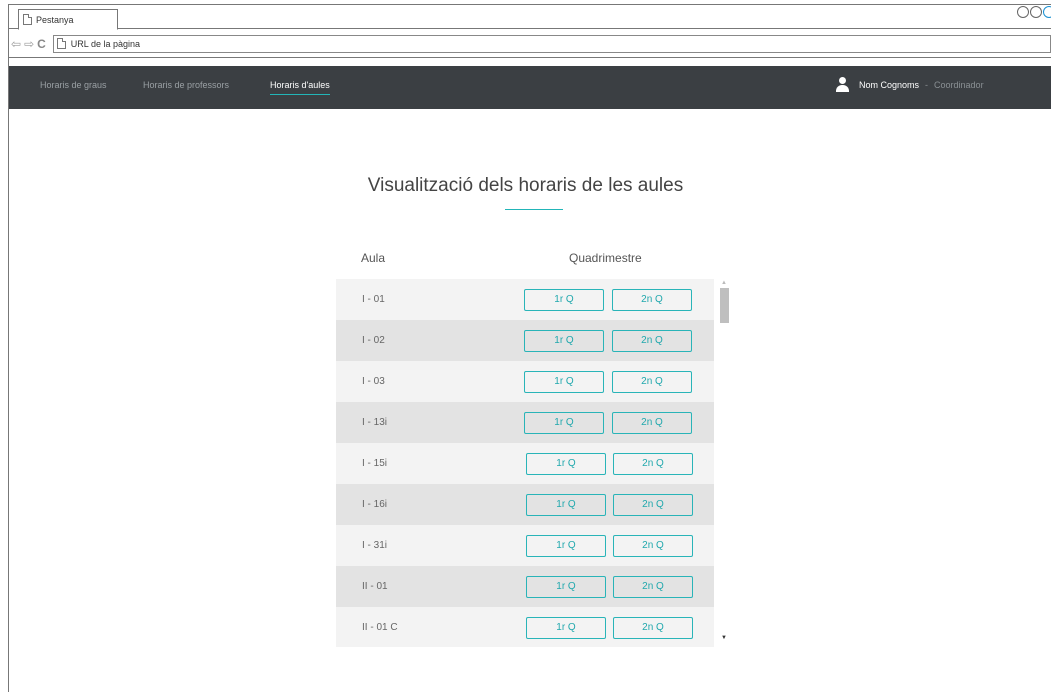 The height and width of the screenshot is (692, 1051). What do you see at coordinates (16, 44) in the screenshot?
I see `back-arrow-icon: ⇦` at bounding box center [16, 44].